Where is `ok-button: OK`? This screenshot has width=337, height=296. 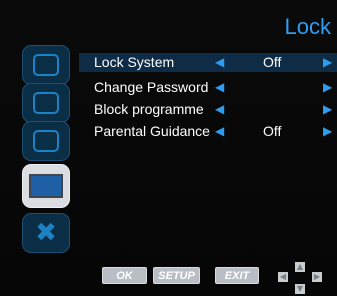 ok-button: OK is located at coordinates (124, 275).